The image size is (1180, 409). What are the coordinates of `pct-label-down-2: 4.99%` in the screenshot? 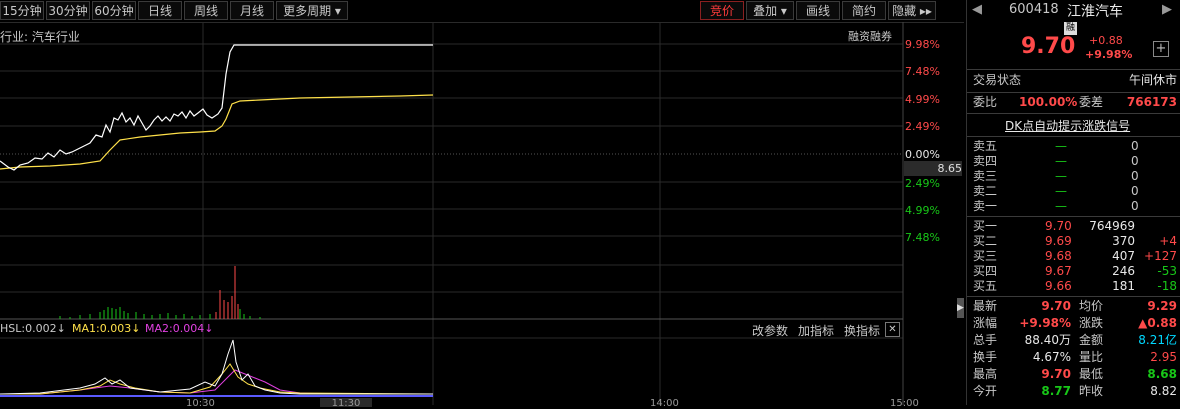 It's located at (922, 210).